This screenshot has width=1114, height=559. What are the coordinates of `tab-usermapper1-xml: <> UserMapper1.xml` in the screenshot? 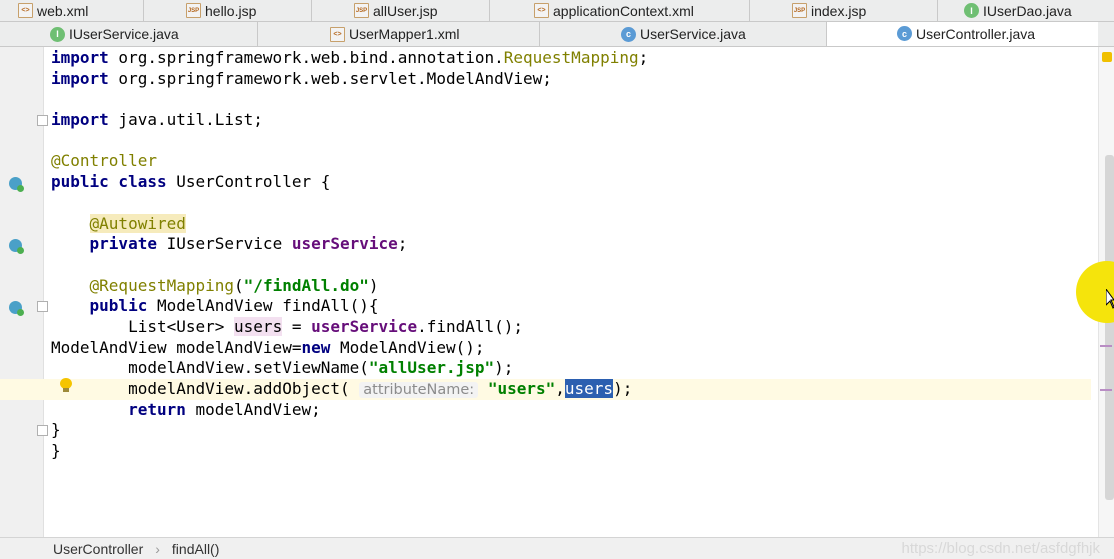 It's located at (399, 34).